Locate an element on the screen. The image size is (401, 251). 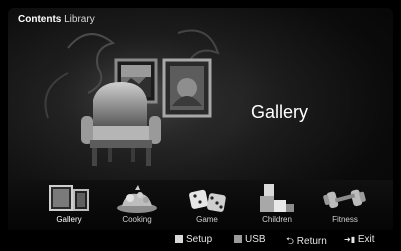
category-cooking: Cooking is located at coordinates (137, 205).